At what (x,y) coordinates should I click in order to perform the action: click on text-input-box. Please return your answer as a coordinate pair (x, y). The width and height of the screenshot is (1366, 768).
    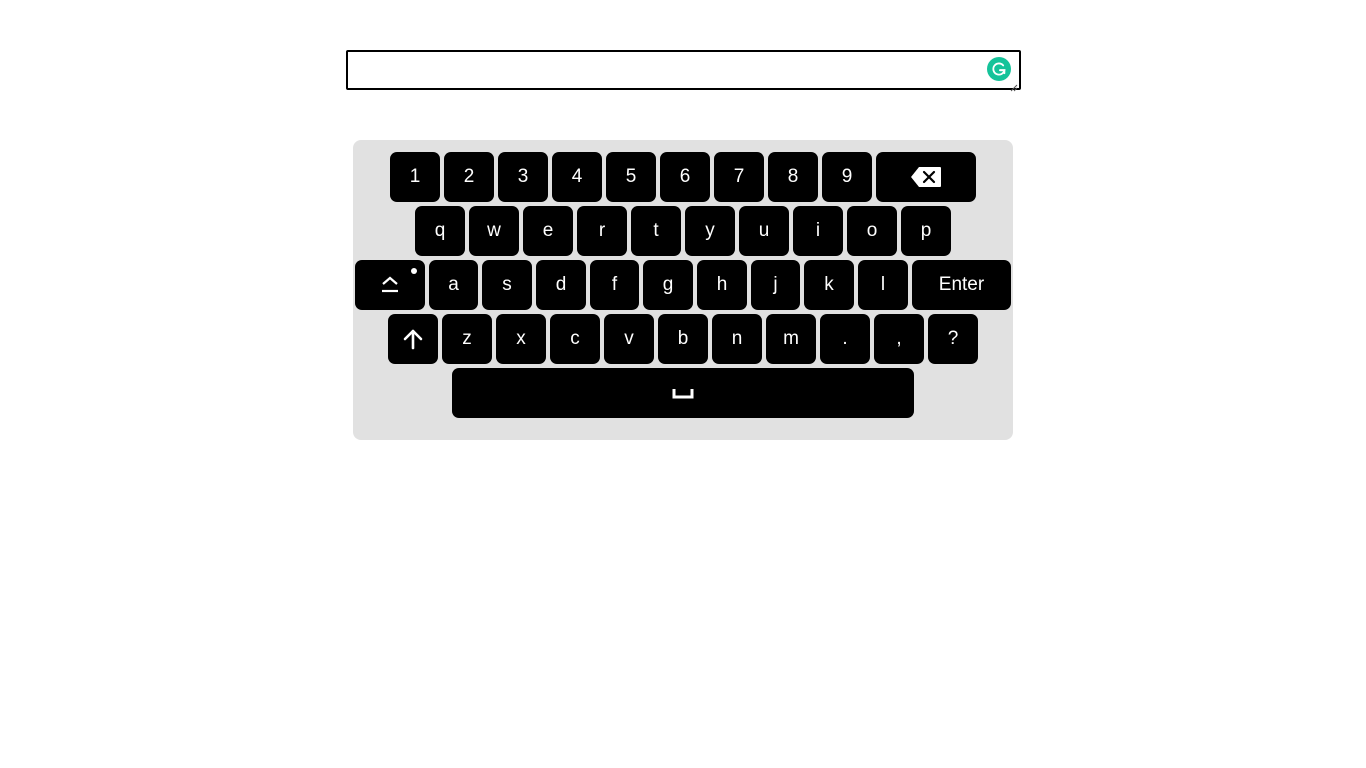
    Looking at the image, I should click on (683, 71).